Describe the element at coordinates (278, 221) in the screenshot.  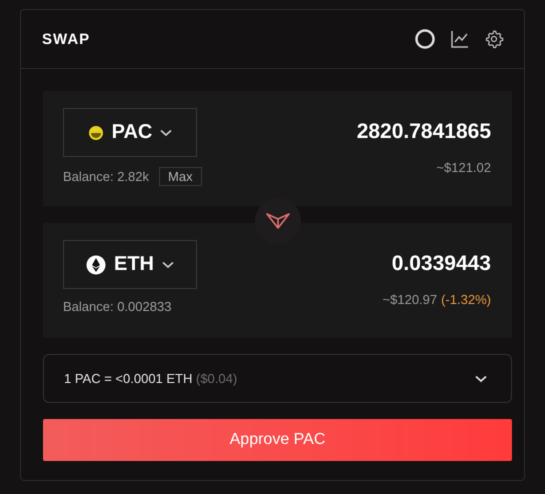
I see `arrowhead-down-icon` at that location.